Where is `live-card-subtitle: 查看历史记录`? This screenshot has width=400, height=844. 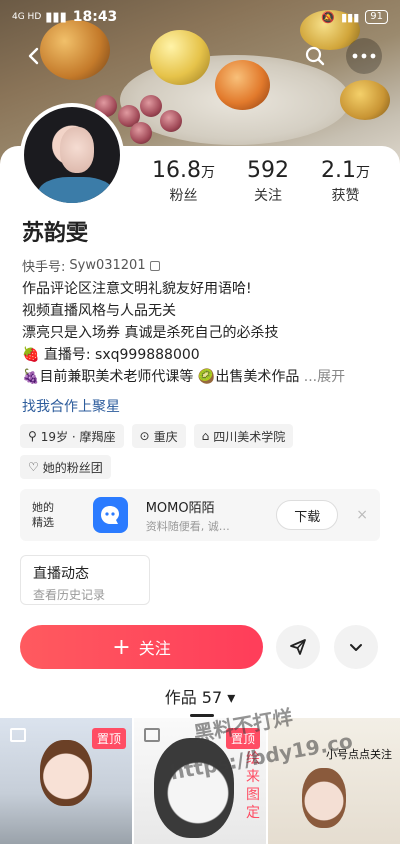 live-card-subtitle: 查看历史记录 is located at coordinates (69, 595).